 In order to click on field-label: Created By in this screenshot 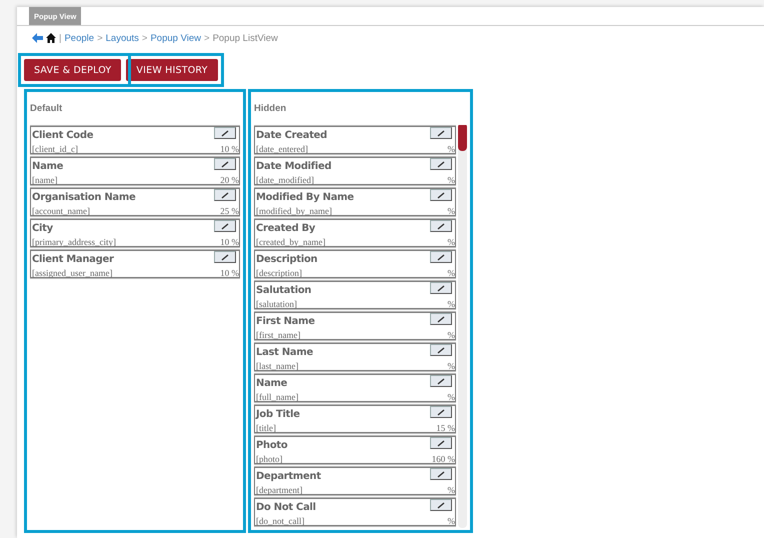, I will do `click(286, 228)`.